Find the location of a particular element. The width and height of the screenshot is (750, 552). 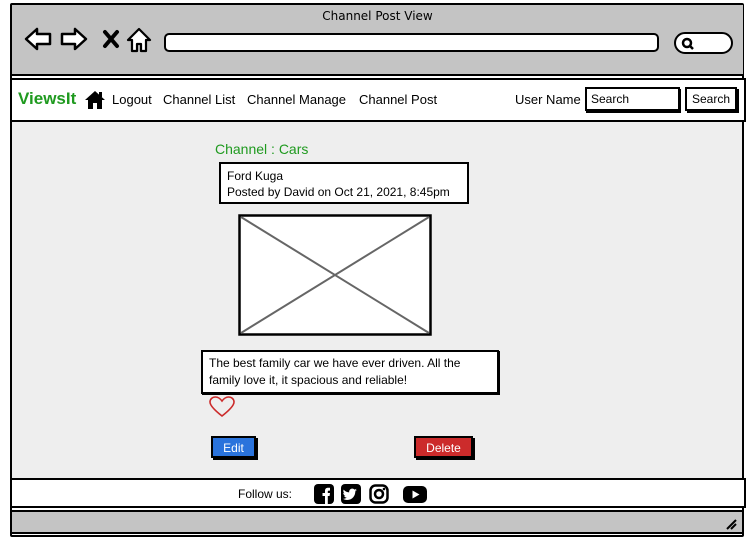

footer: Follow us: is located at coordinates (378, 493).